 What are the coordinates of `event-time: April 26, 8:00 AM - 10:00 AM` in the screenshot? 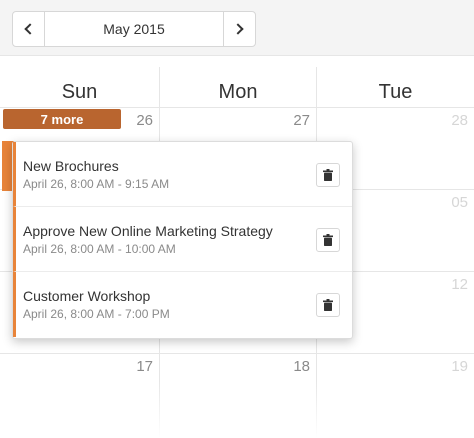 It's located at (99, 249).